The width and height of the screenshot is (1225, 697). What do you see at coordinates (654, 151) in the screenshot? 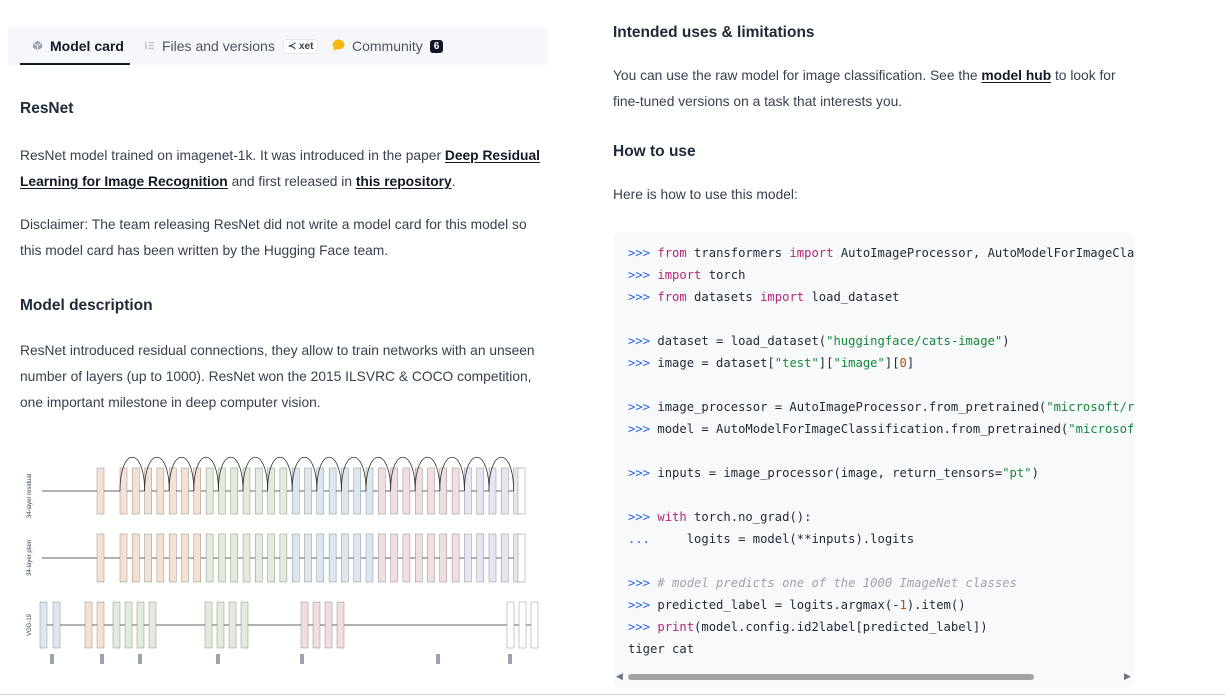
I see `how-to-use-heading: How to use` at bounding box center [654, 151].